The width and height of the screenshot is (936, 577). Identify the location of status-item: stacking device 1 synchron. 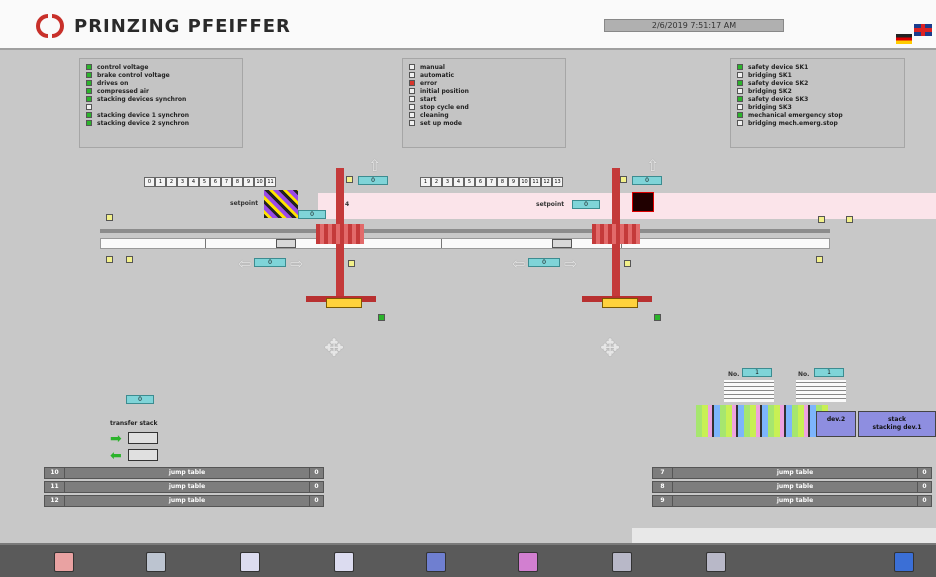
(161, 115).